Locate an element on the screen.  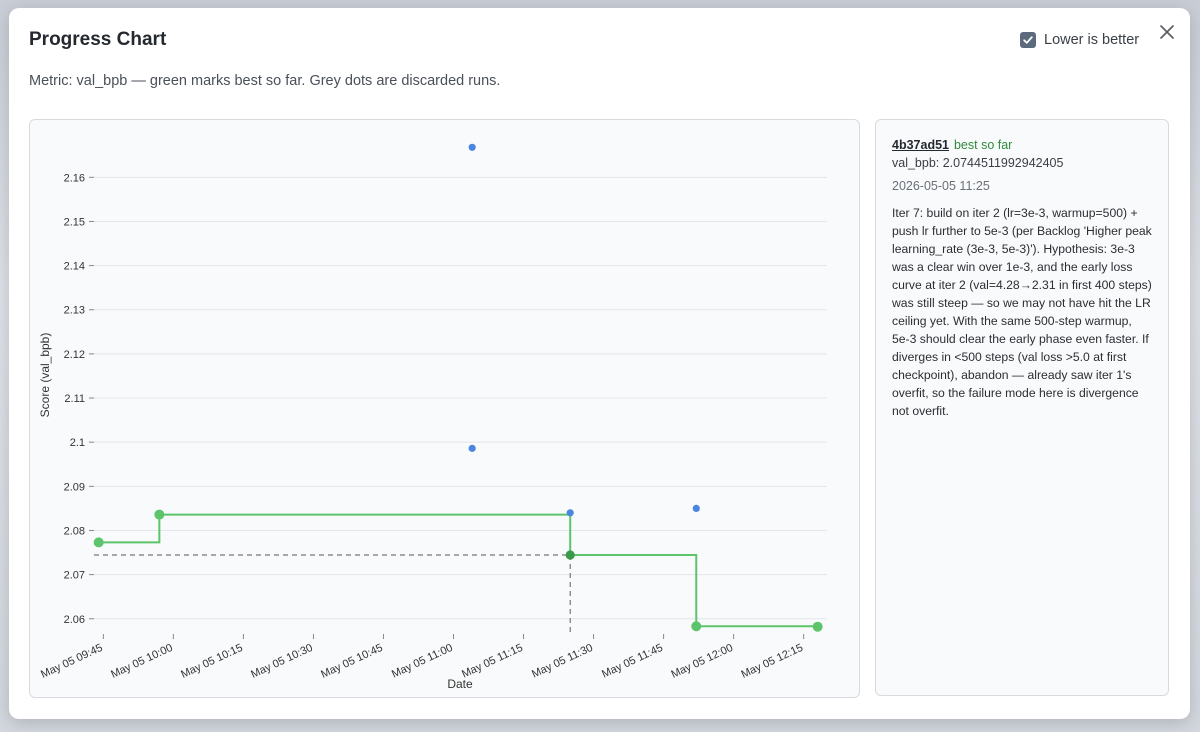
y-tick-label: 2.13 is located at coordinates (74, 311).